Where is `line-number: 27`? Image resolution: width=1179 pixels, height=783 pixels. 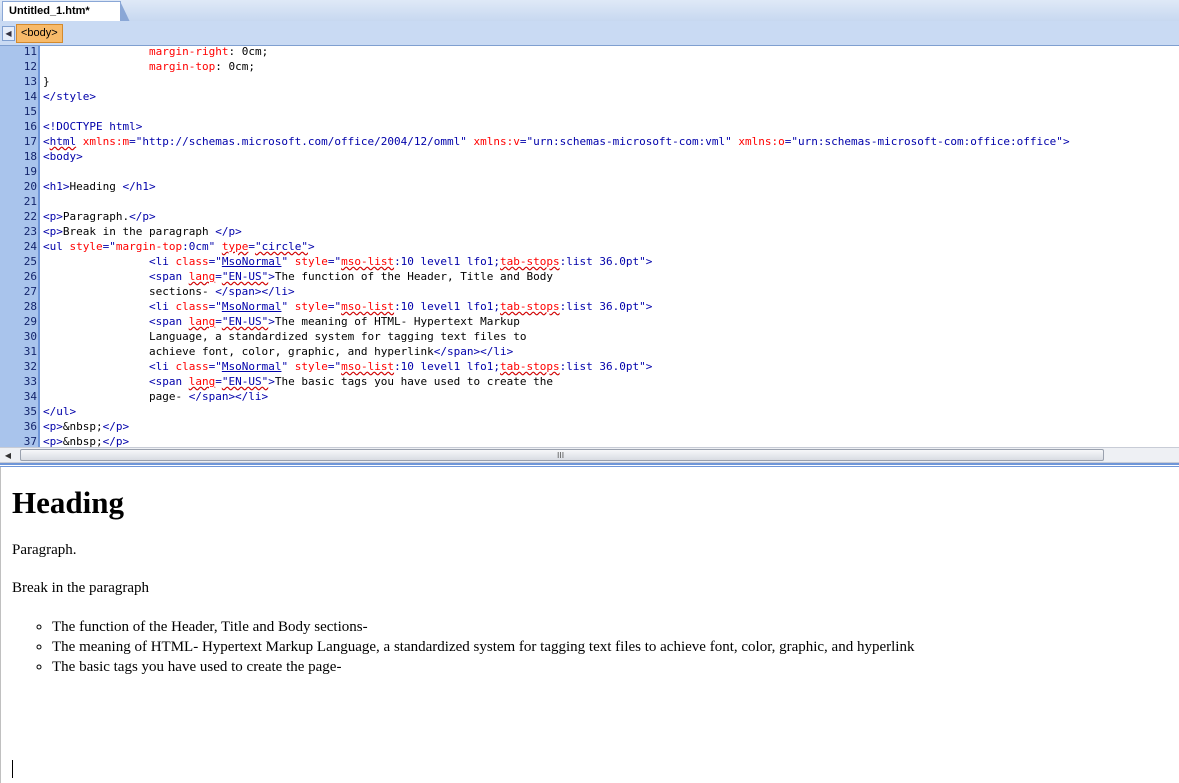 line-number: 27 is located at coordinates (30, 291).